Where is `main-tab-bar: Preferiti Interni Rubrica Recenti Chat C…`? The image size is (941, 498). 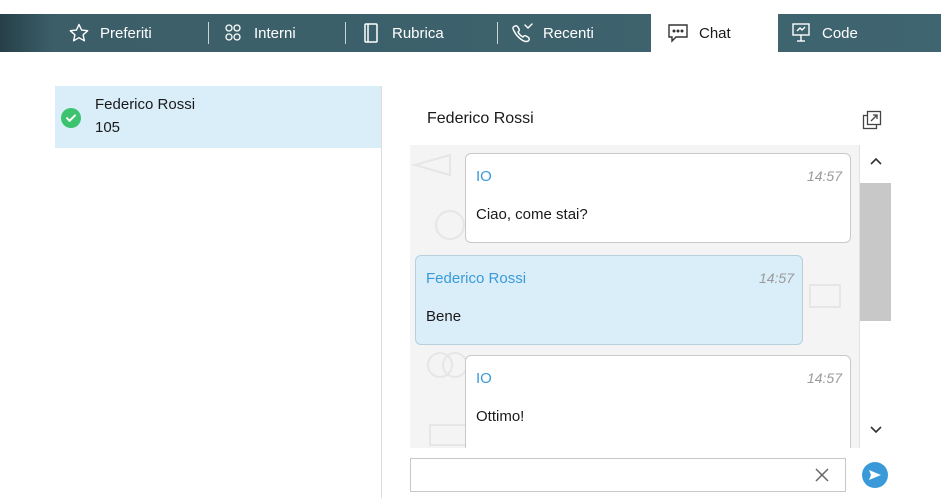 main-tab-bar: Preferiti Interni Rubrica Recenti Chat C… is located at coordinates (470, 33).